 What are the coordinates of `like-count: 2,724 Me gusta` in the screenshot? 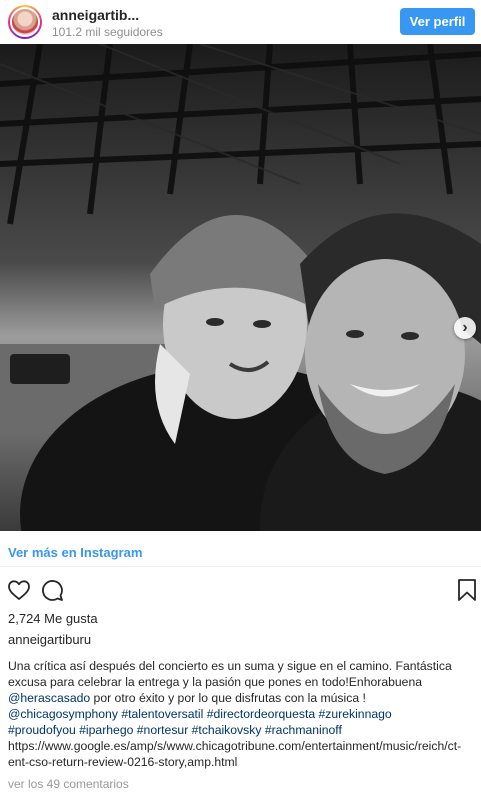 It's located at (53, 618).